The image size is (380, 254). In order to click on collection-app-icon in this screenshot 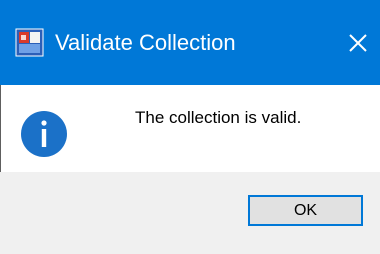, I will do `click(29, 42)`.